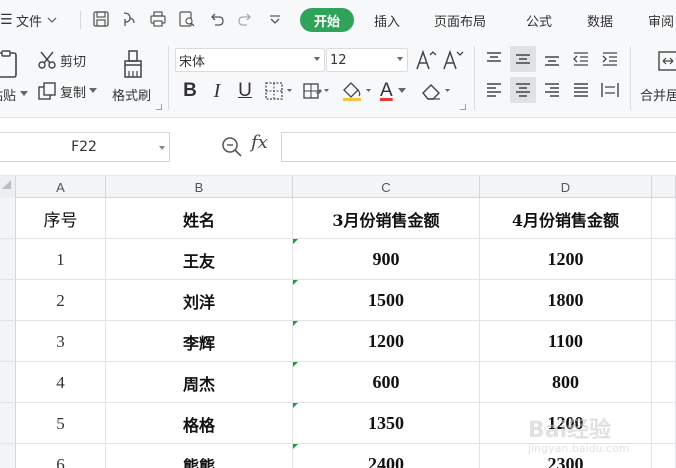 This screenshot has height=468, width=676. I want to click on index-cell: 2, so click(61, 300).